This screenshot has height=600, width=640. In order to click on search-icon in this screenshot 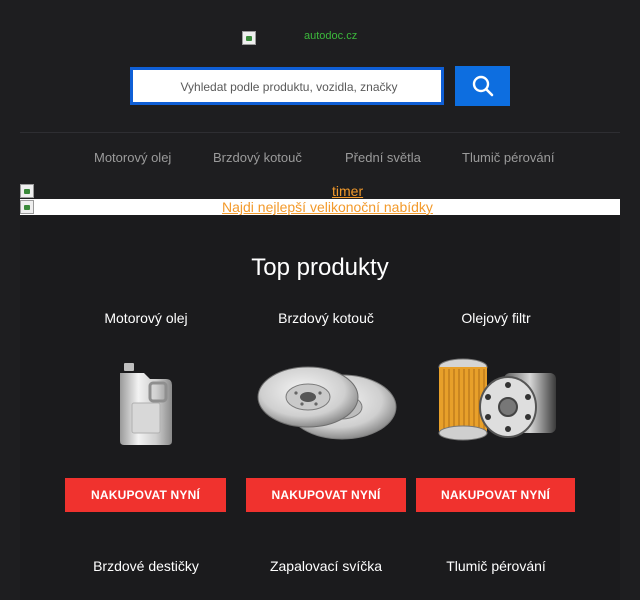, I will do `click(482, 86)`.